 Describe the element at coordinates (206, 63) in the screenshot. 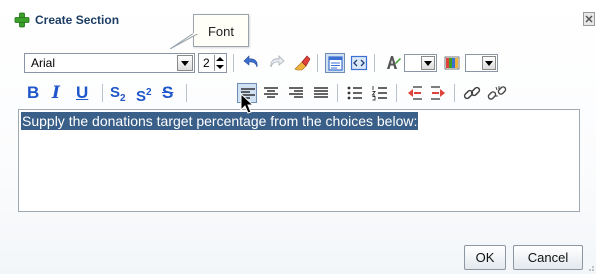

I see `font-size-value: 2` at that location.